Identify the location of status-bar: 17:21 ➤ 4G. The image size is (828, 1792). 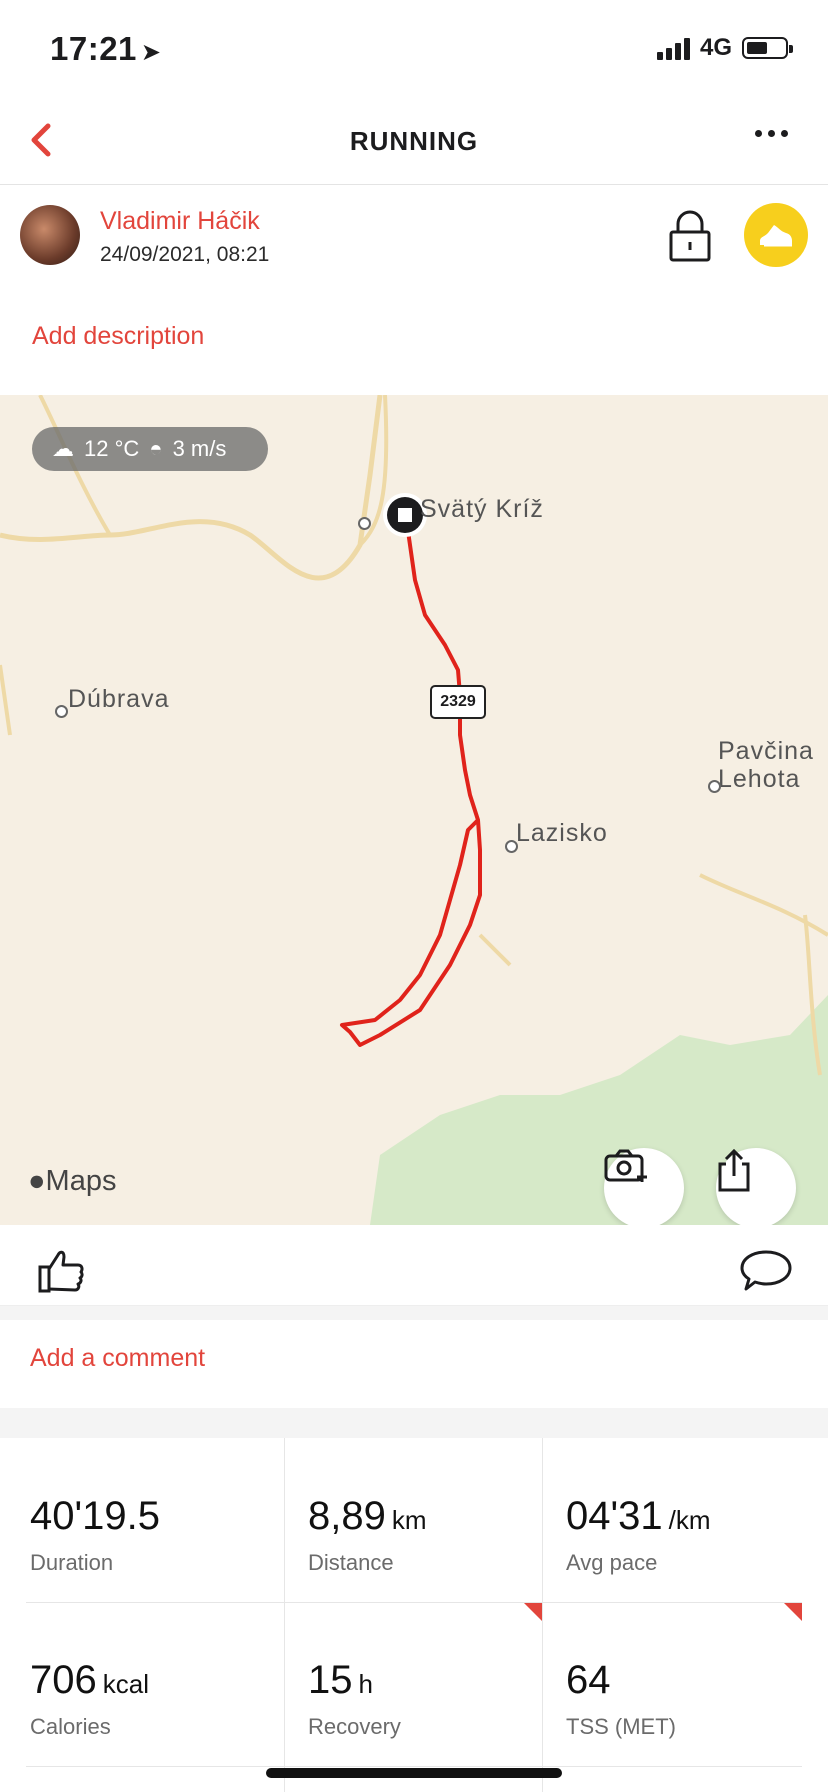
(414, 50).